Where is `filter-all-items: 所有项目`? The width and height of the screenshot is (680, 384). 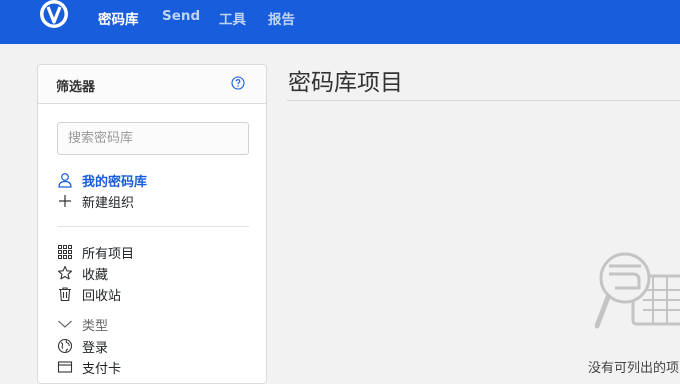 filter-all-items: 所有项目 is located at coordinates (95, 252).